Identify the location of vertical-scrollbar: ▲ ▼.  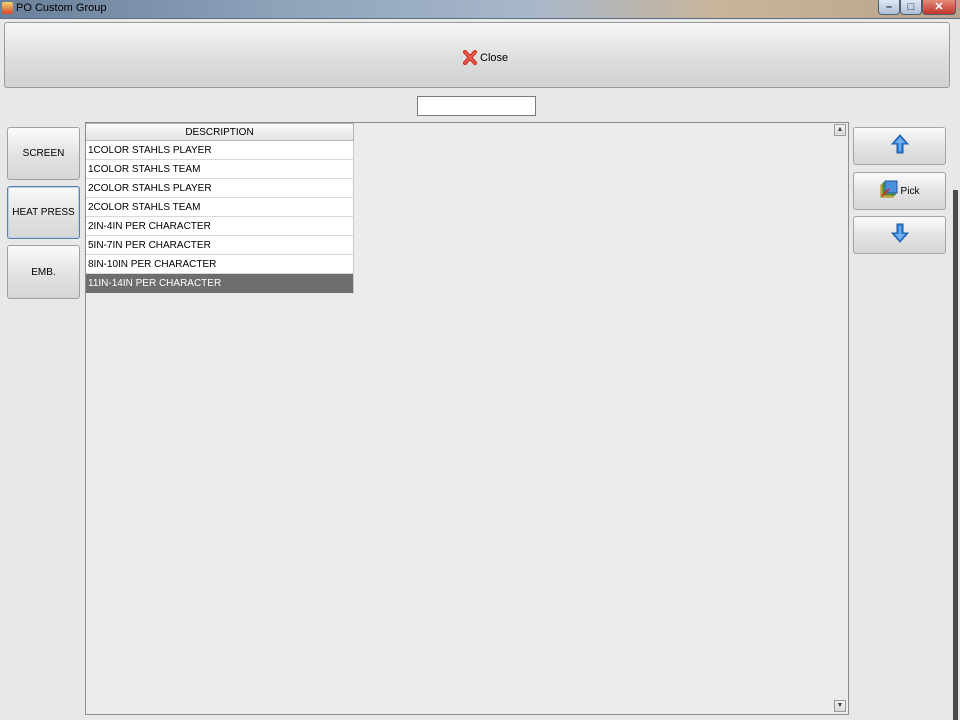
(841, 418).